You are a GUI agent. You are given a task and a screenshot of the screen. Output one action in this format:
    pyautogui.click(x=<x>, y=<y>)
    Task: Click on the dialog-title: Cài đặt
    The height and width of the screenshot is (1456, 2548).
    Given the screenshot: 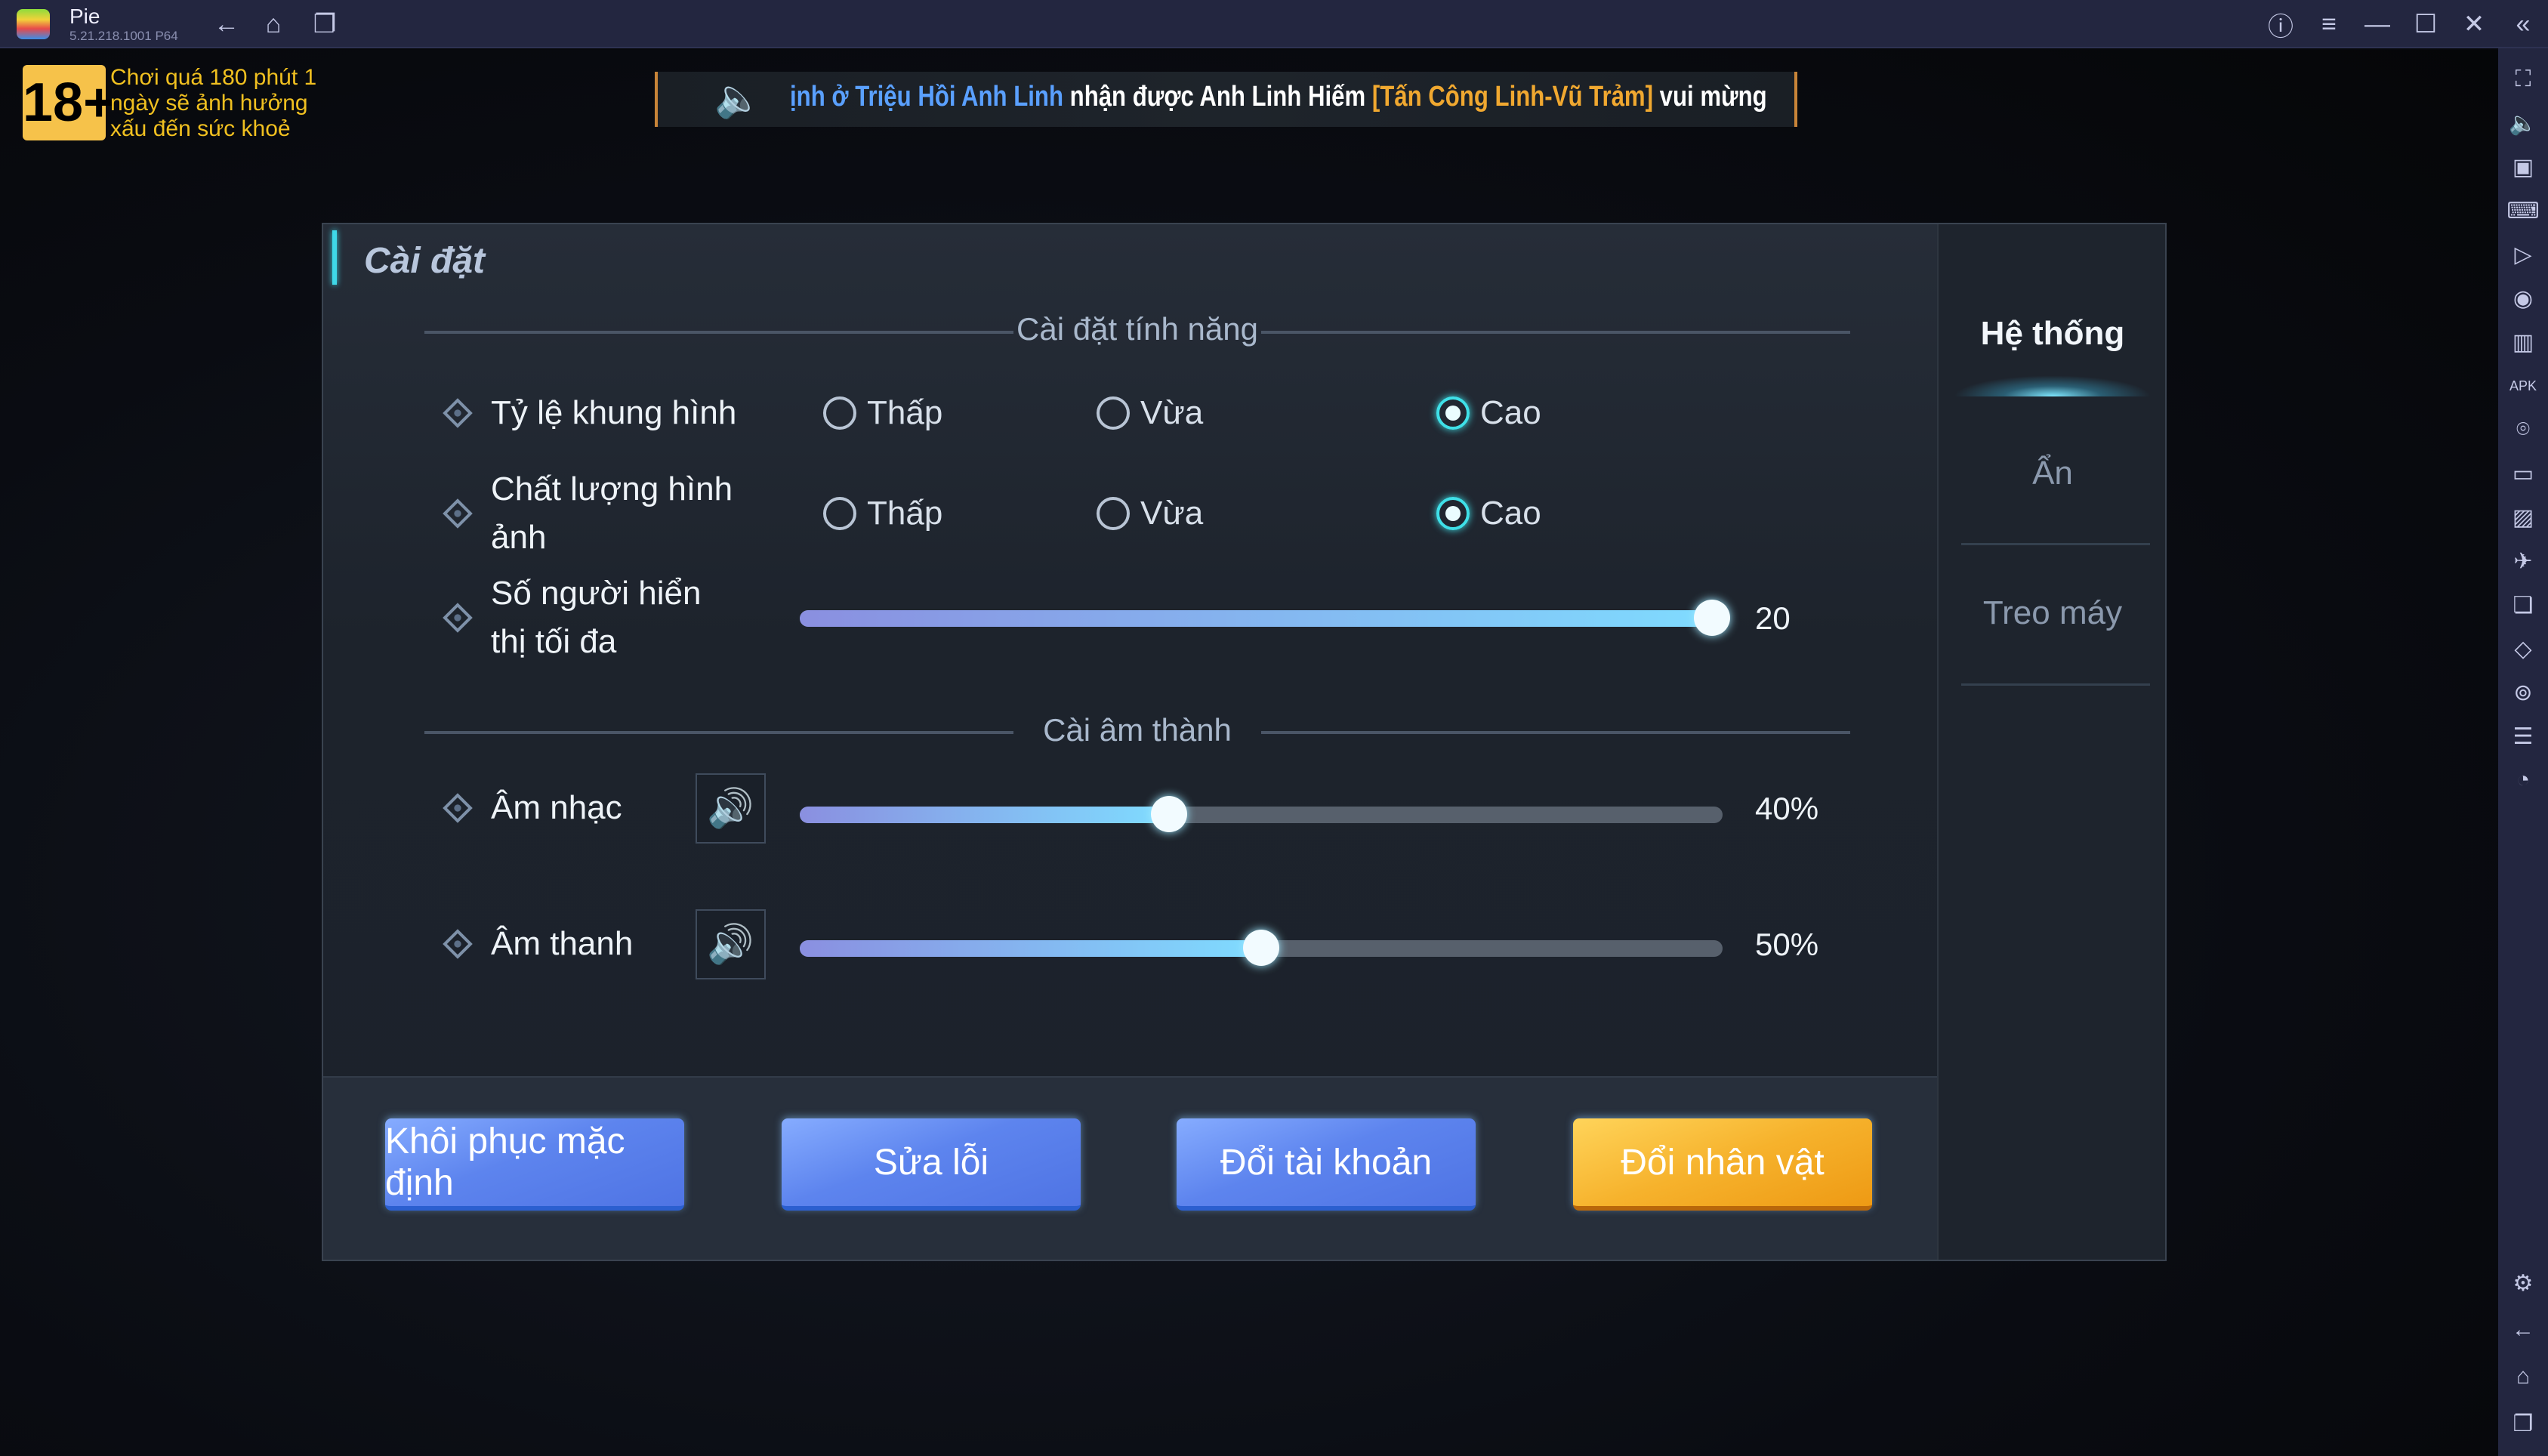 What is the action you would take?
    pyautogui.click(x=425, y=261)
    